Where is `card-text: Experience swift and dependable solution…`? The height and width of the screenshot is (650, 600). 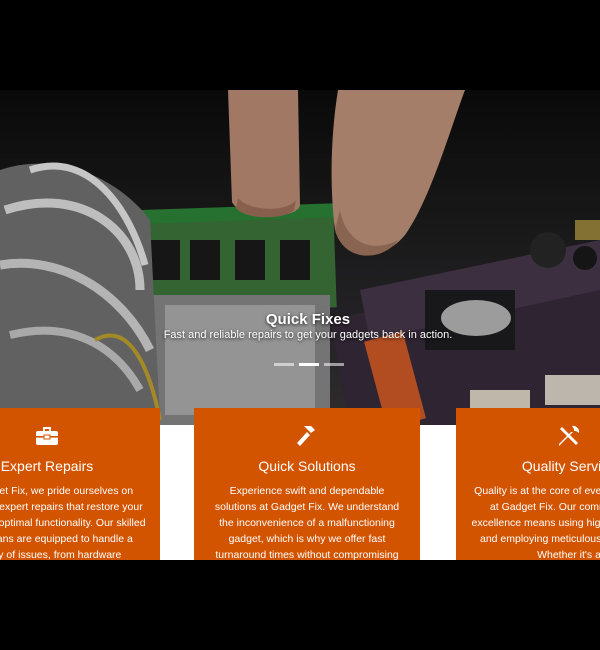
card-text: Experience swift and dependable solution… is located at coordinates (307, 522).